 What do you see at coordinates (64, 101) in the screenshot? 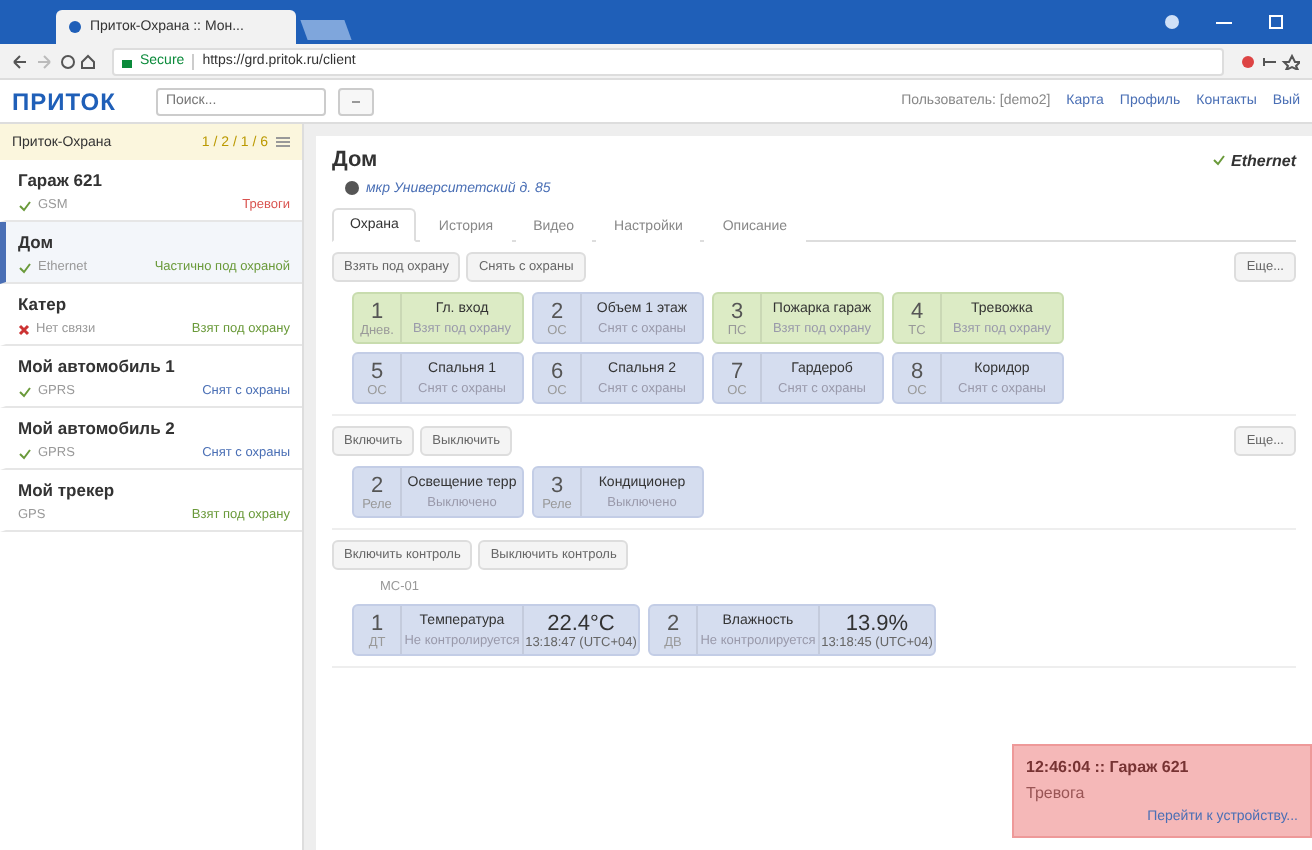
I see `logo: ПРИТОК` at bounding box center [64, 101].